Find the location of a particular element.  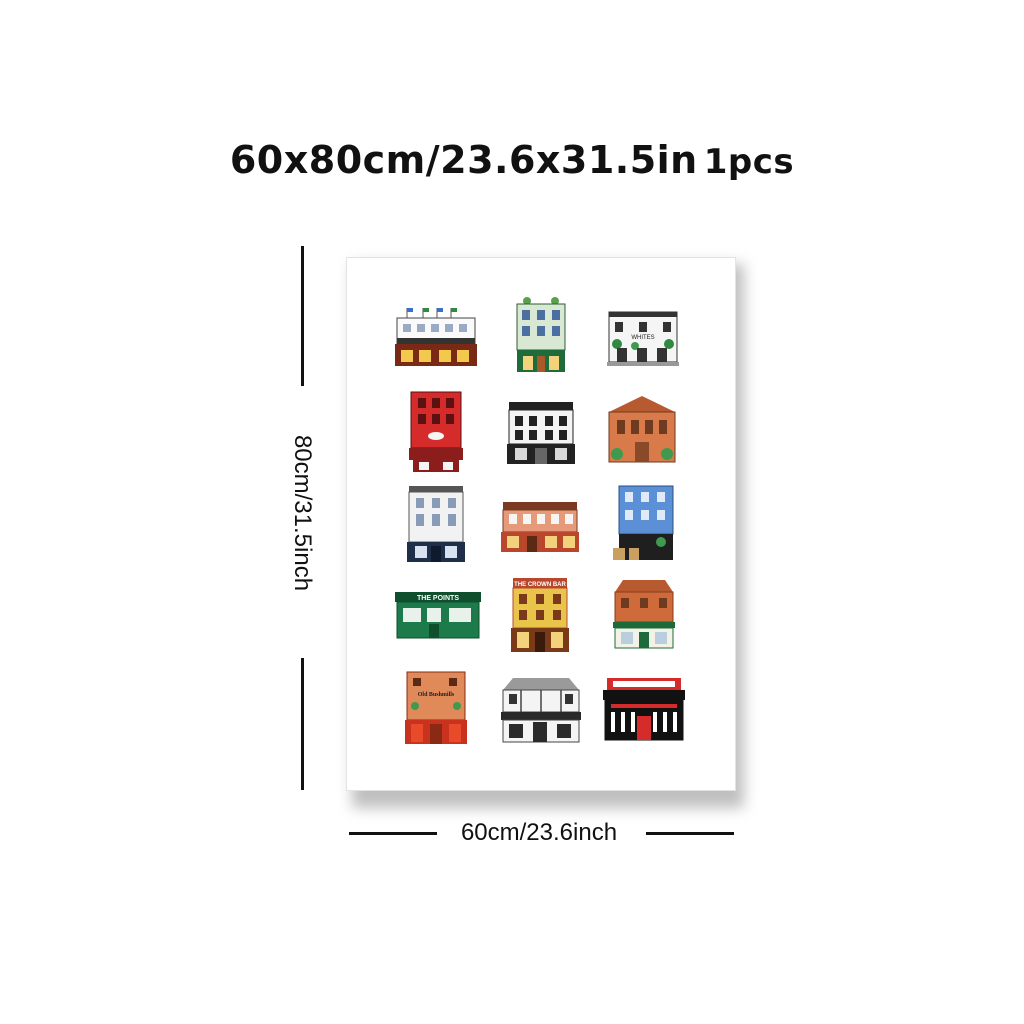

building-brick-church is located at coordinates (642, 429).